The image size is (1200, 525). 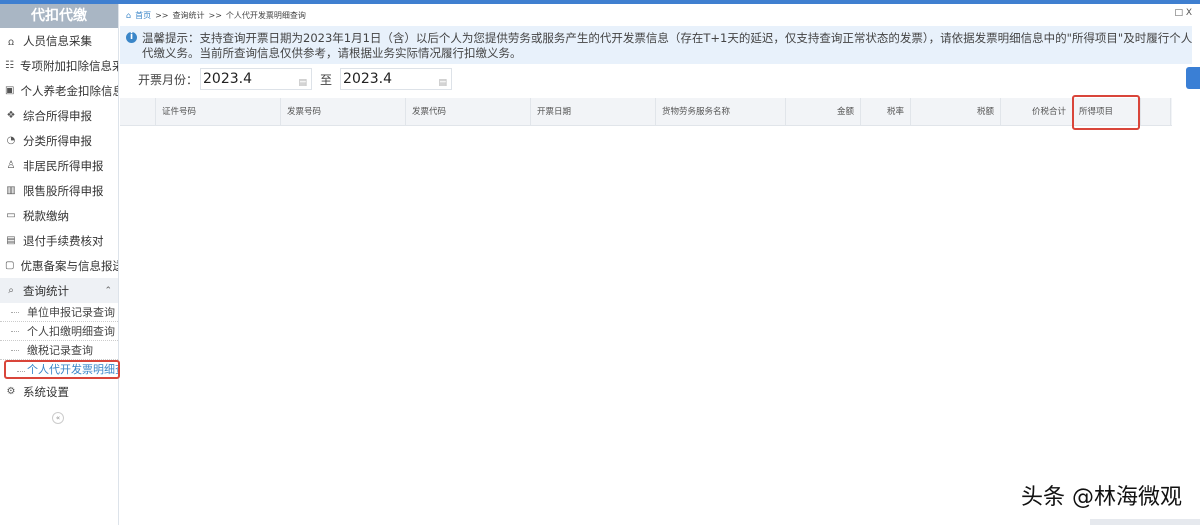 What do you see at coordinates (593, 111) in the screenshot?
I see `column-header: 开票日期` at bounding box center [593, 111].